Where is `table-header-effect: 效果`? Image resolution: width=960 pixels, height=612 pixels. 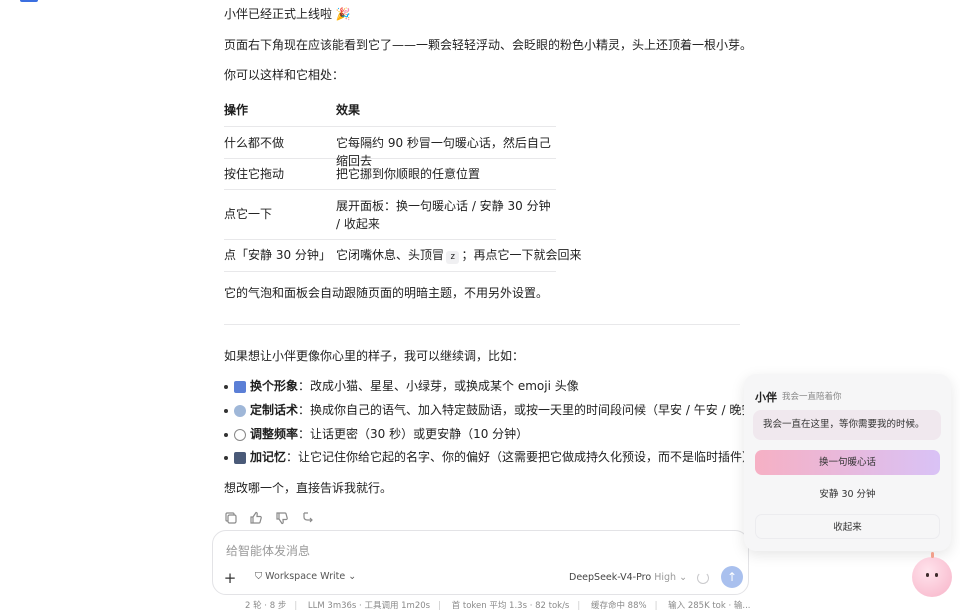
table-header-effect: 效果 is located at coordinates (348, 110).